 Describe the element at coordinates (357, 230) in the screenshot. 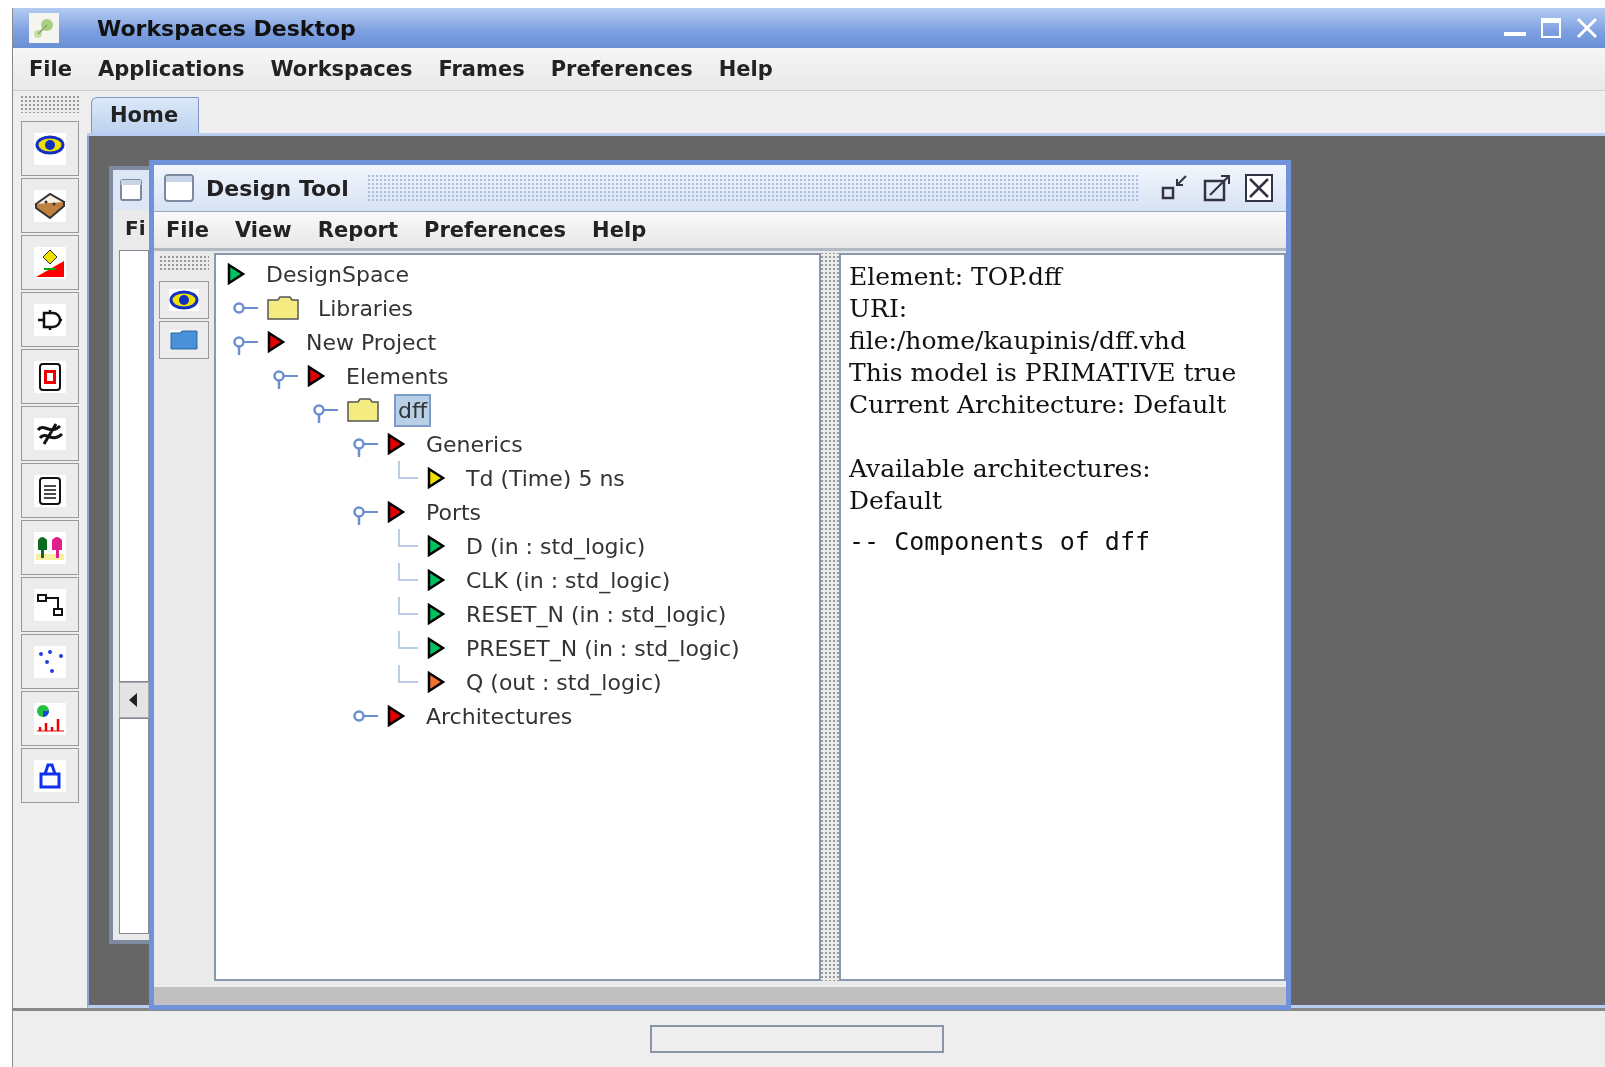

I see `menu-item: Report` at that location.